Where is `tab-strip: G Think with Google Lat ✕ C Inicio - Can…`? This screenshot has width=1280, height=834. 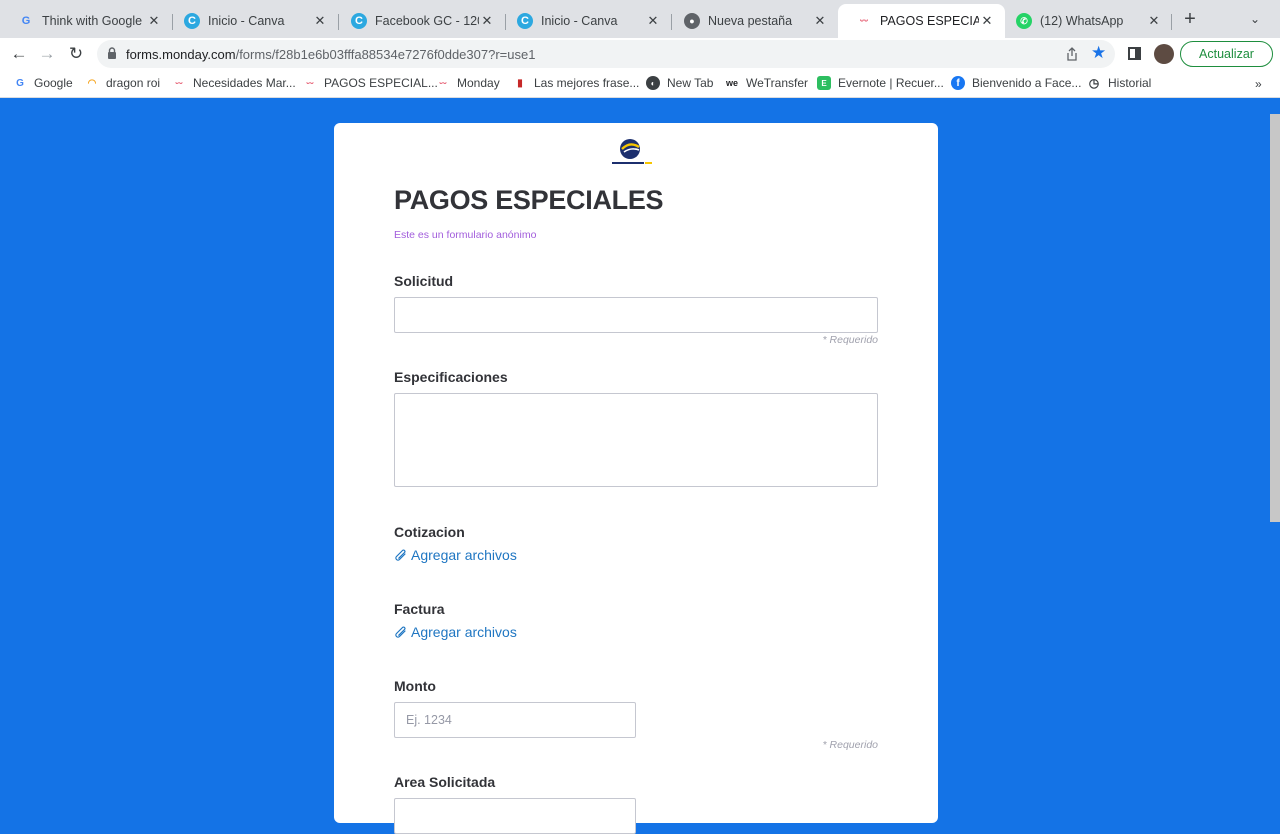
tab-strip: G Think with Google Lat ✕ C Inicio - Can… is located at coordinates (640, 19).